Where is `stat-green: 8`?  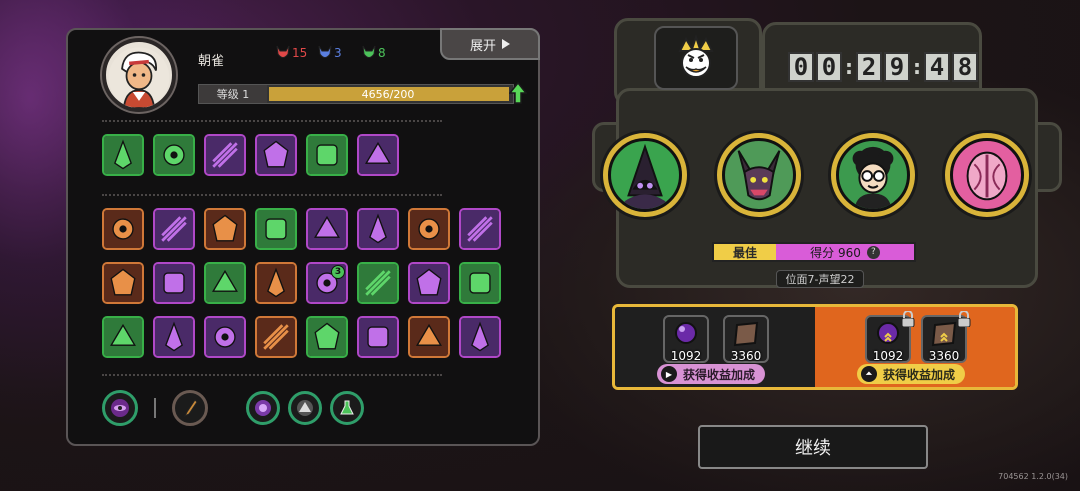 stat-green: 8 is located at coordinates (374, 53).